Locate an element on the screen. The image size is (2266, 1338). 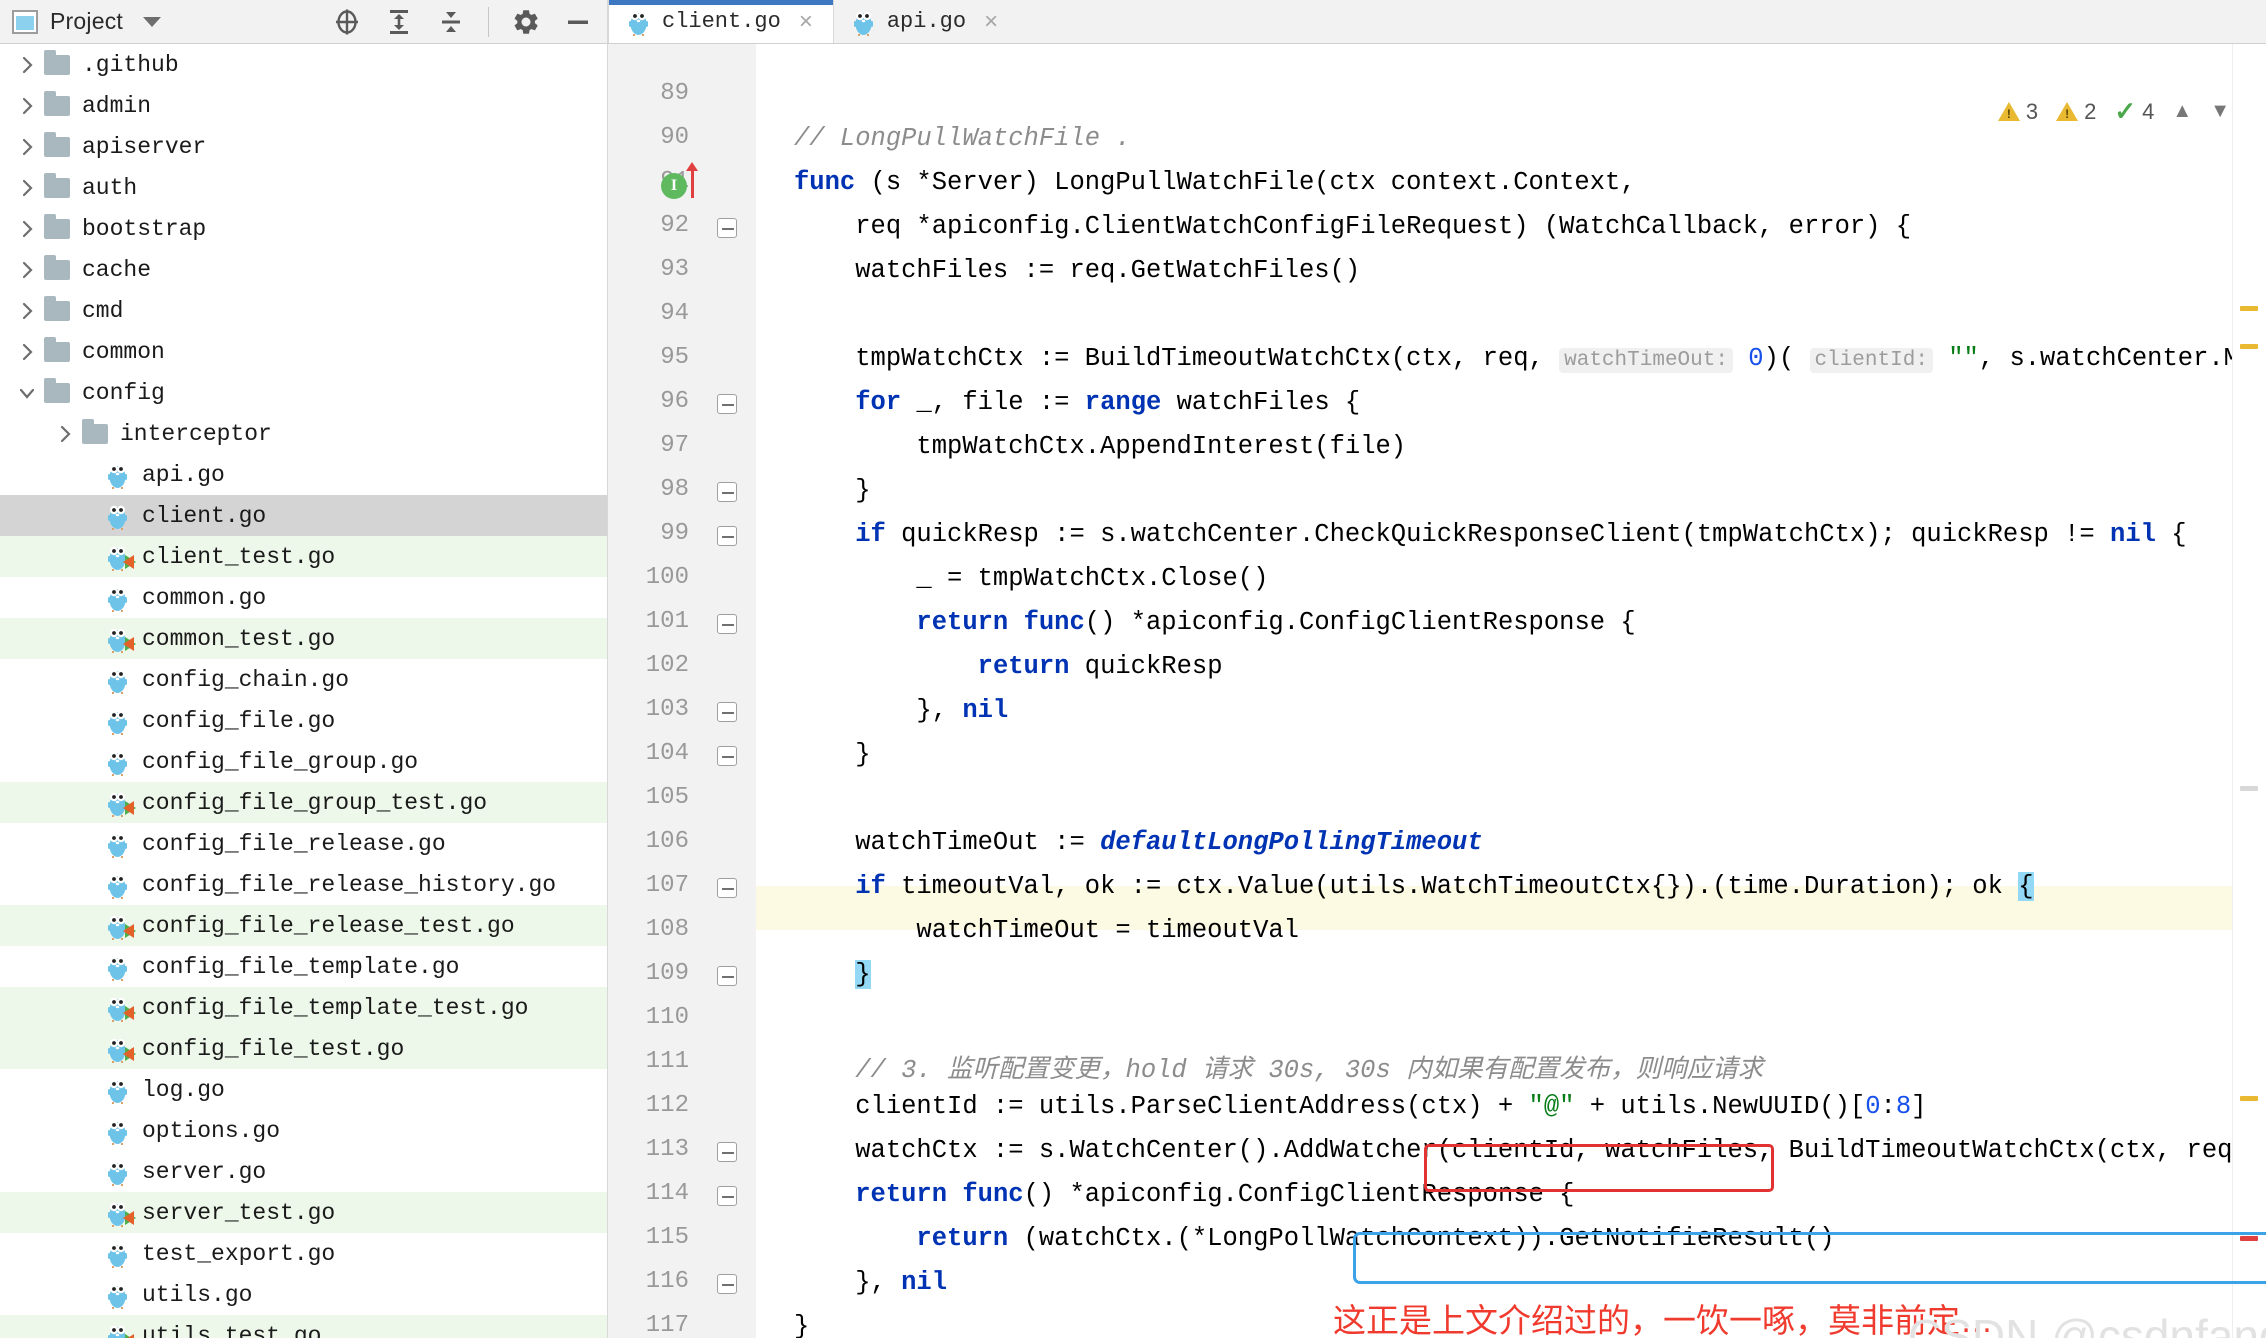
tree-item--github: .github is located at coordinates (303, 64).